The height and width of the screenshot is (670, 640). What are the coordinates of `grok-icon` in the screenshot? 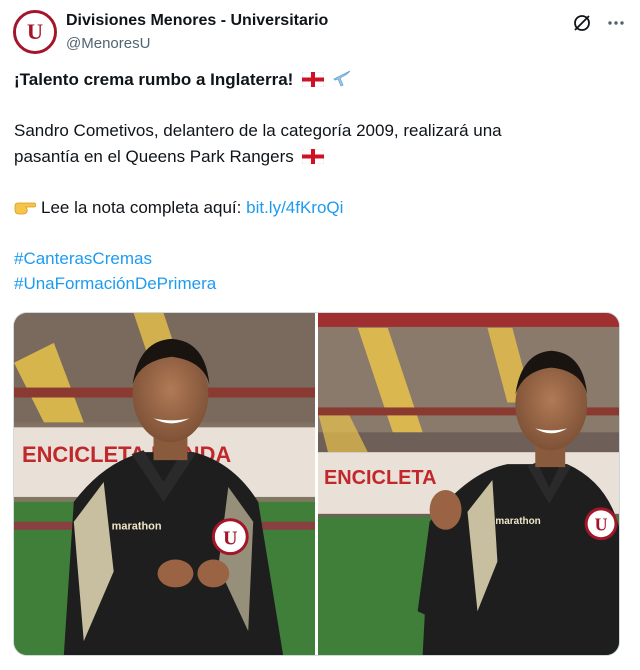 It's located at (582, 23).